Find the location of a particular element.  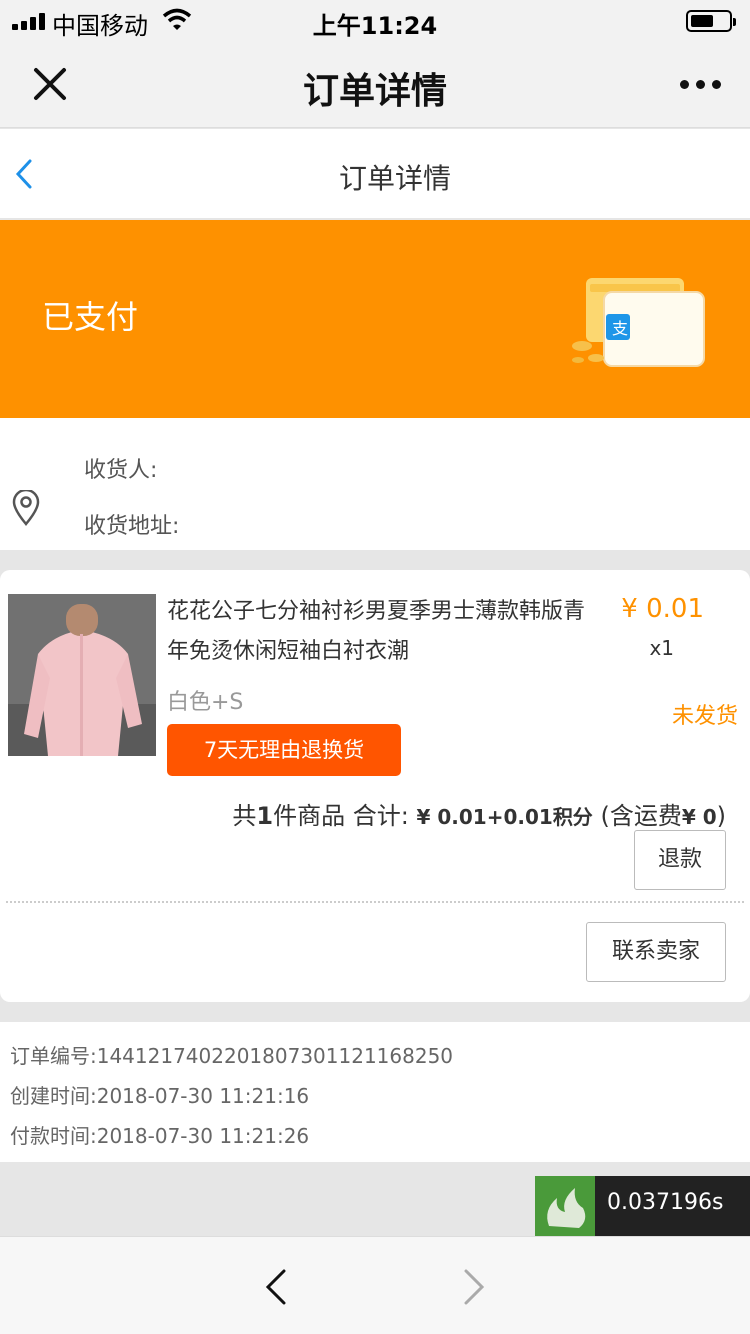

product-quantity: x1 is located at coordinates (661, 648).